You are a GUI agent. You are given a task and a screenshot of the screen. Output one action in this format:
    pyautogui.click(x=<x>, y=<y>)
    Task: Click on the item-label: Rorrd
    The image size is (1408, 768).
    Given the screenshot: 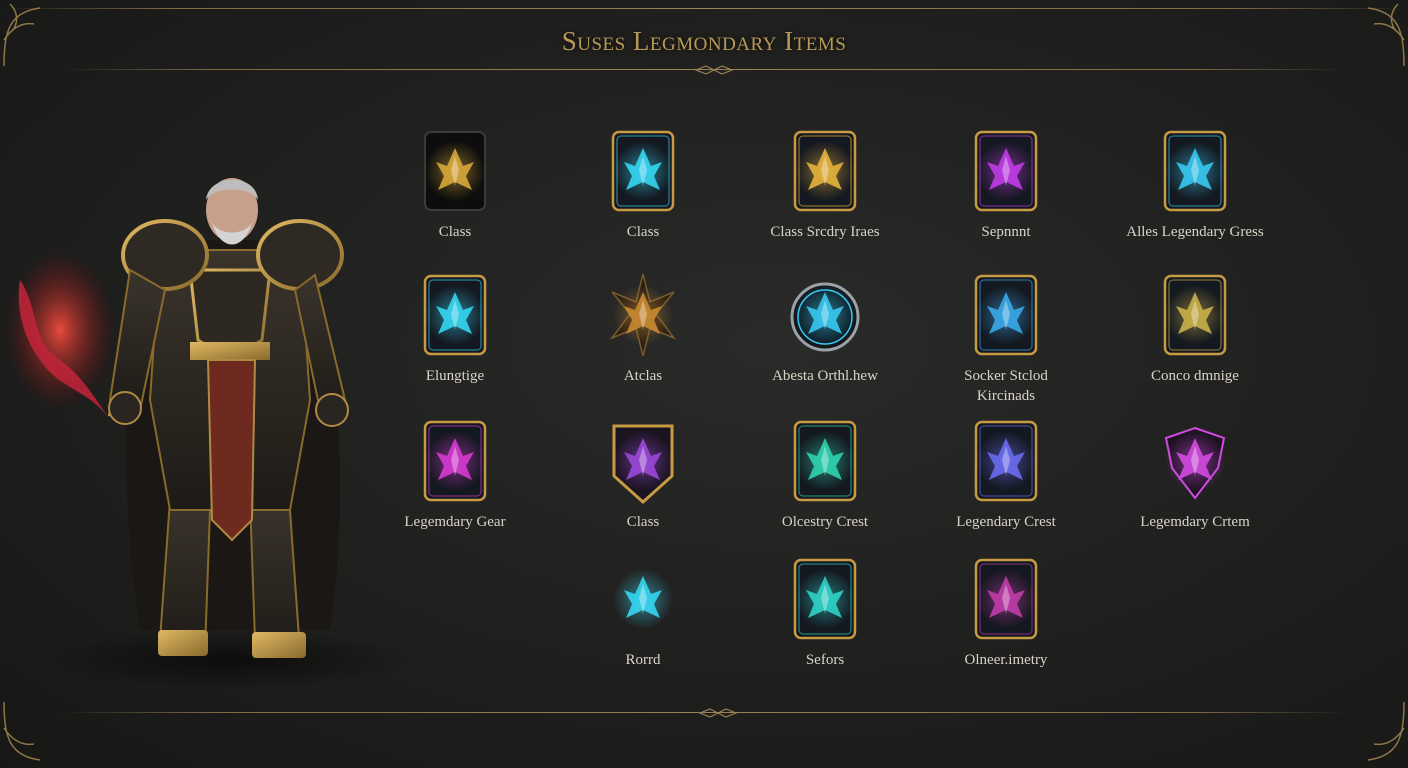 What is the action you would take?
    pyautogui.click(x=643, y=660)
    